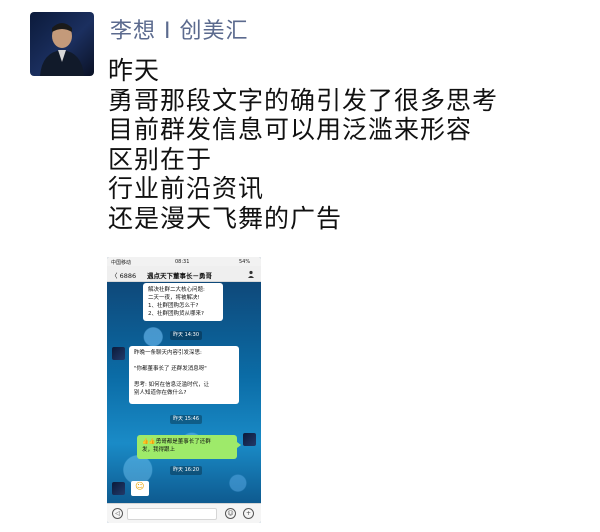 This screenshot has height=532, width=600. I want to click on post-line: 昨天, so click(134, 70).